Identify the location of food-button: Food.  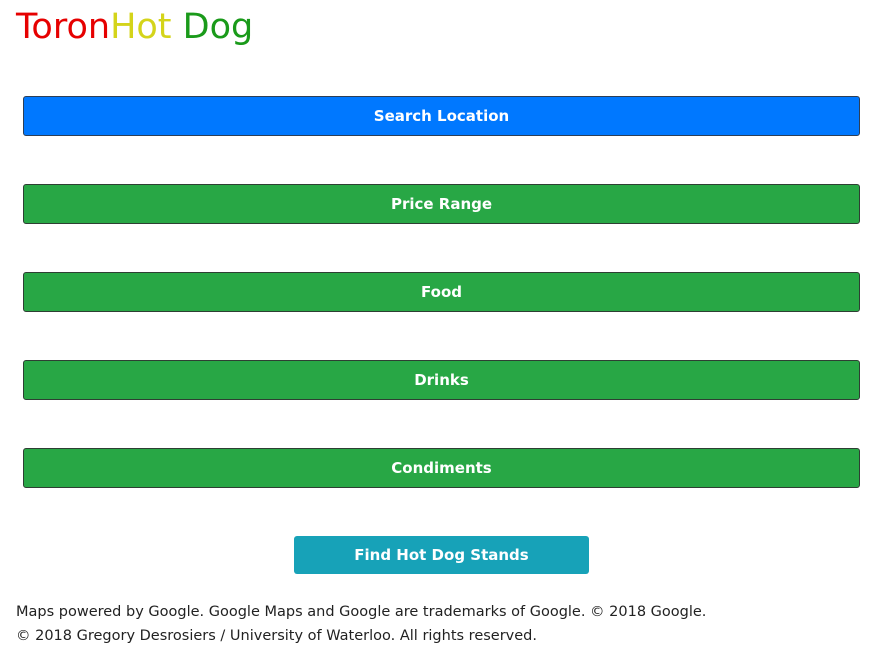
(441, 292).